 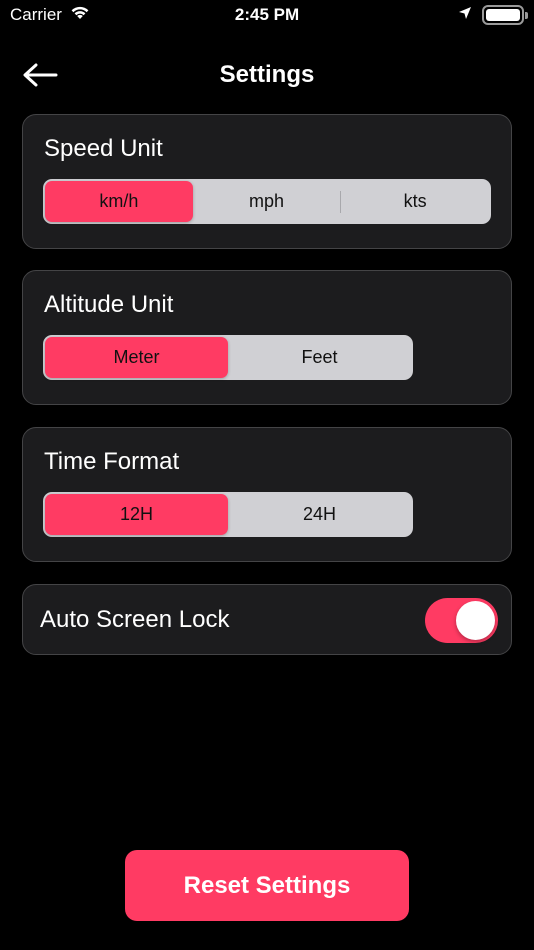 I want to click on location-arrow-icon, so click(x=465, y=15).